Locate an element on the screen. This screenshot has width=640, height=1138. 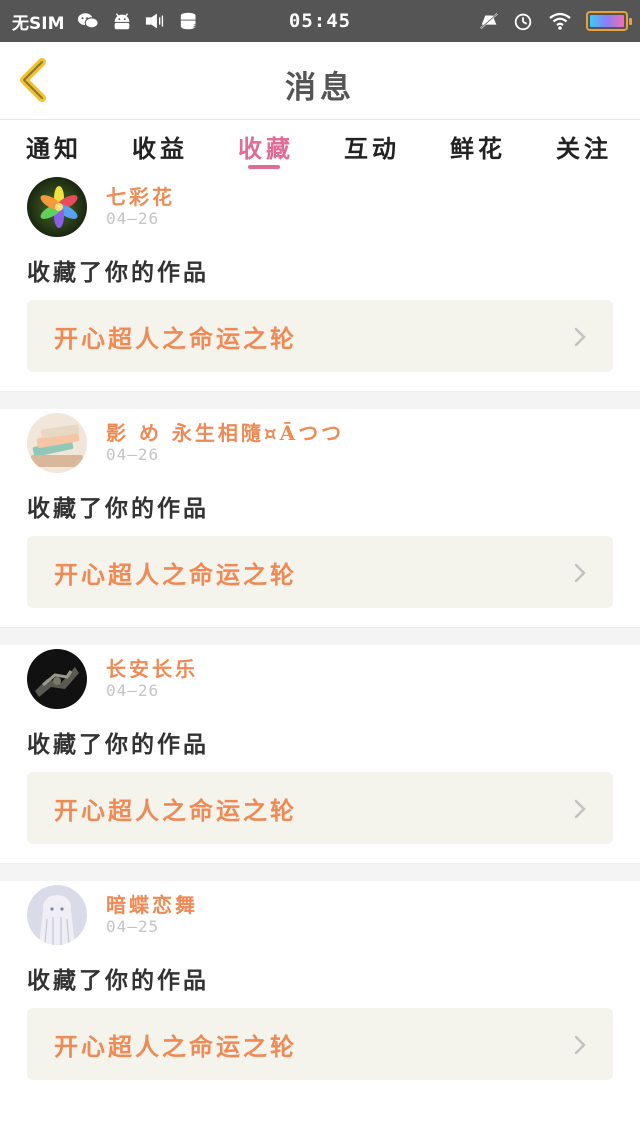
android-icon is located at coordinates (121, 21).